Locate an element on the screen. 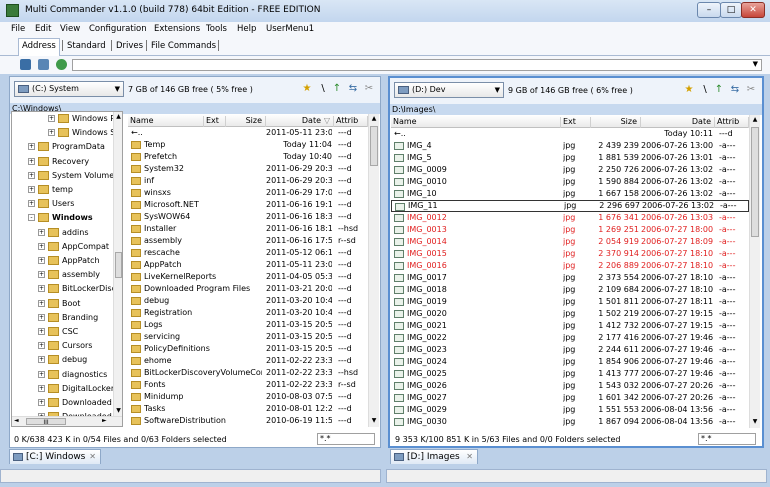 Image resolution: width=770 pixels, height=487 pixels. refresh-icon is located at coordinates (61, 64).